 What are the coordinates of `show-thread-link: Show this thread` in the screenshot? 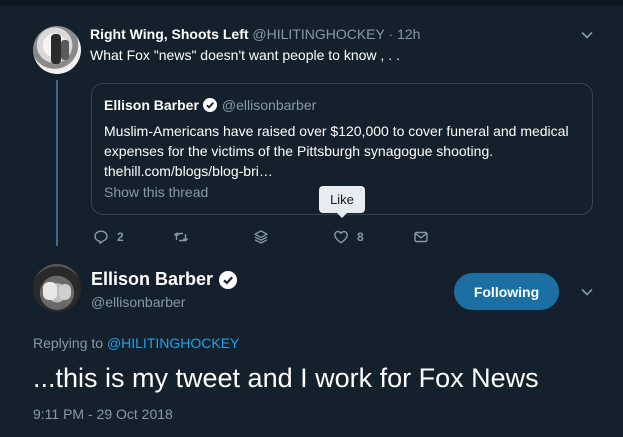 It's located at (156, 192).